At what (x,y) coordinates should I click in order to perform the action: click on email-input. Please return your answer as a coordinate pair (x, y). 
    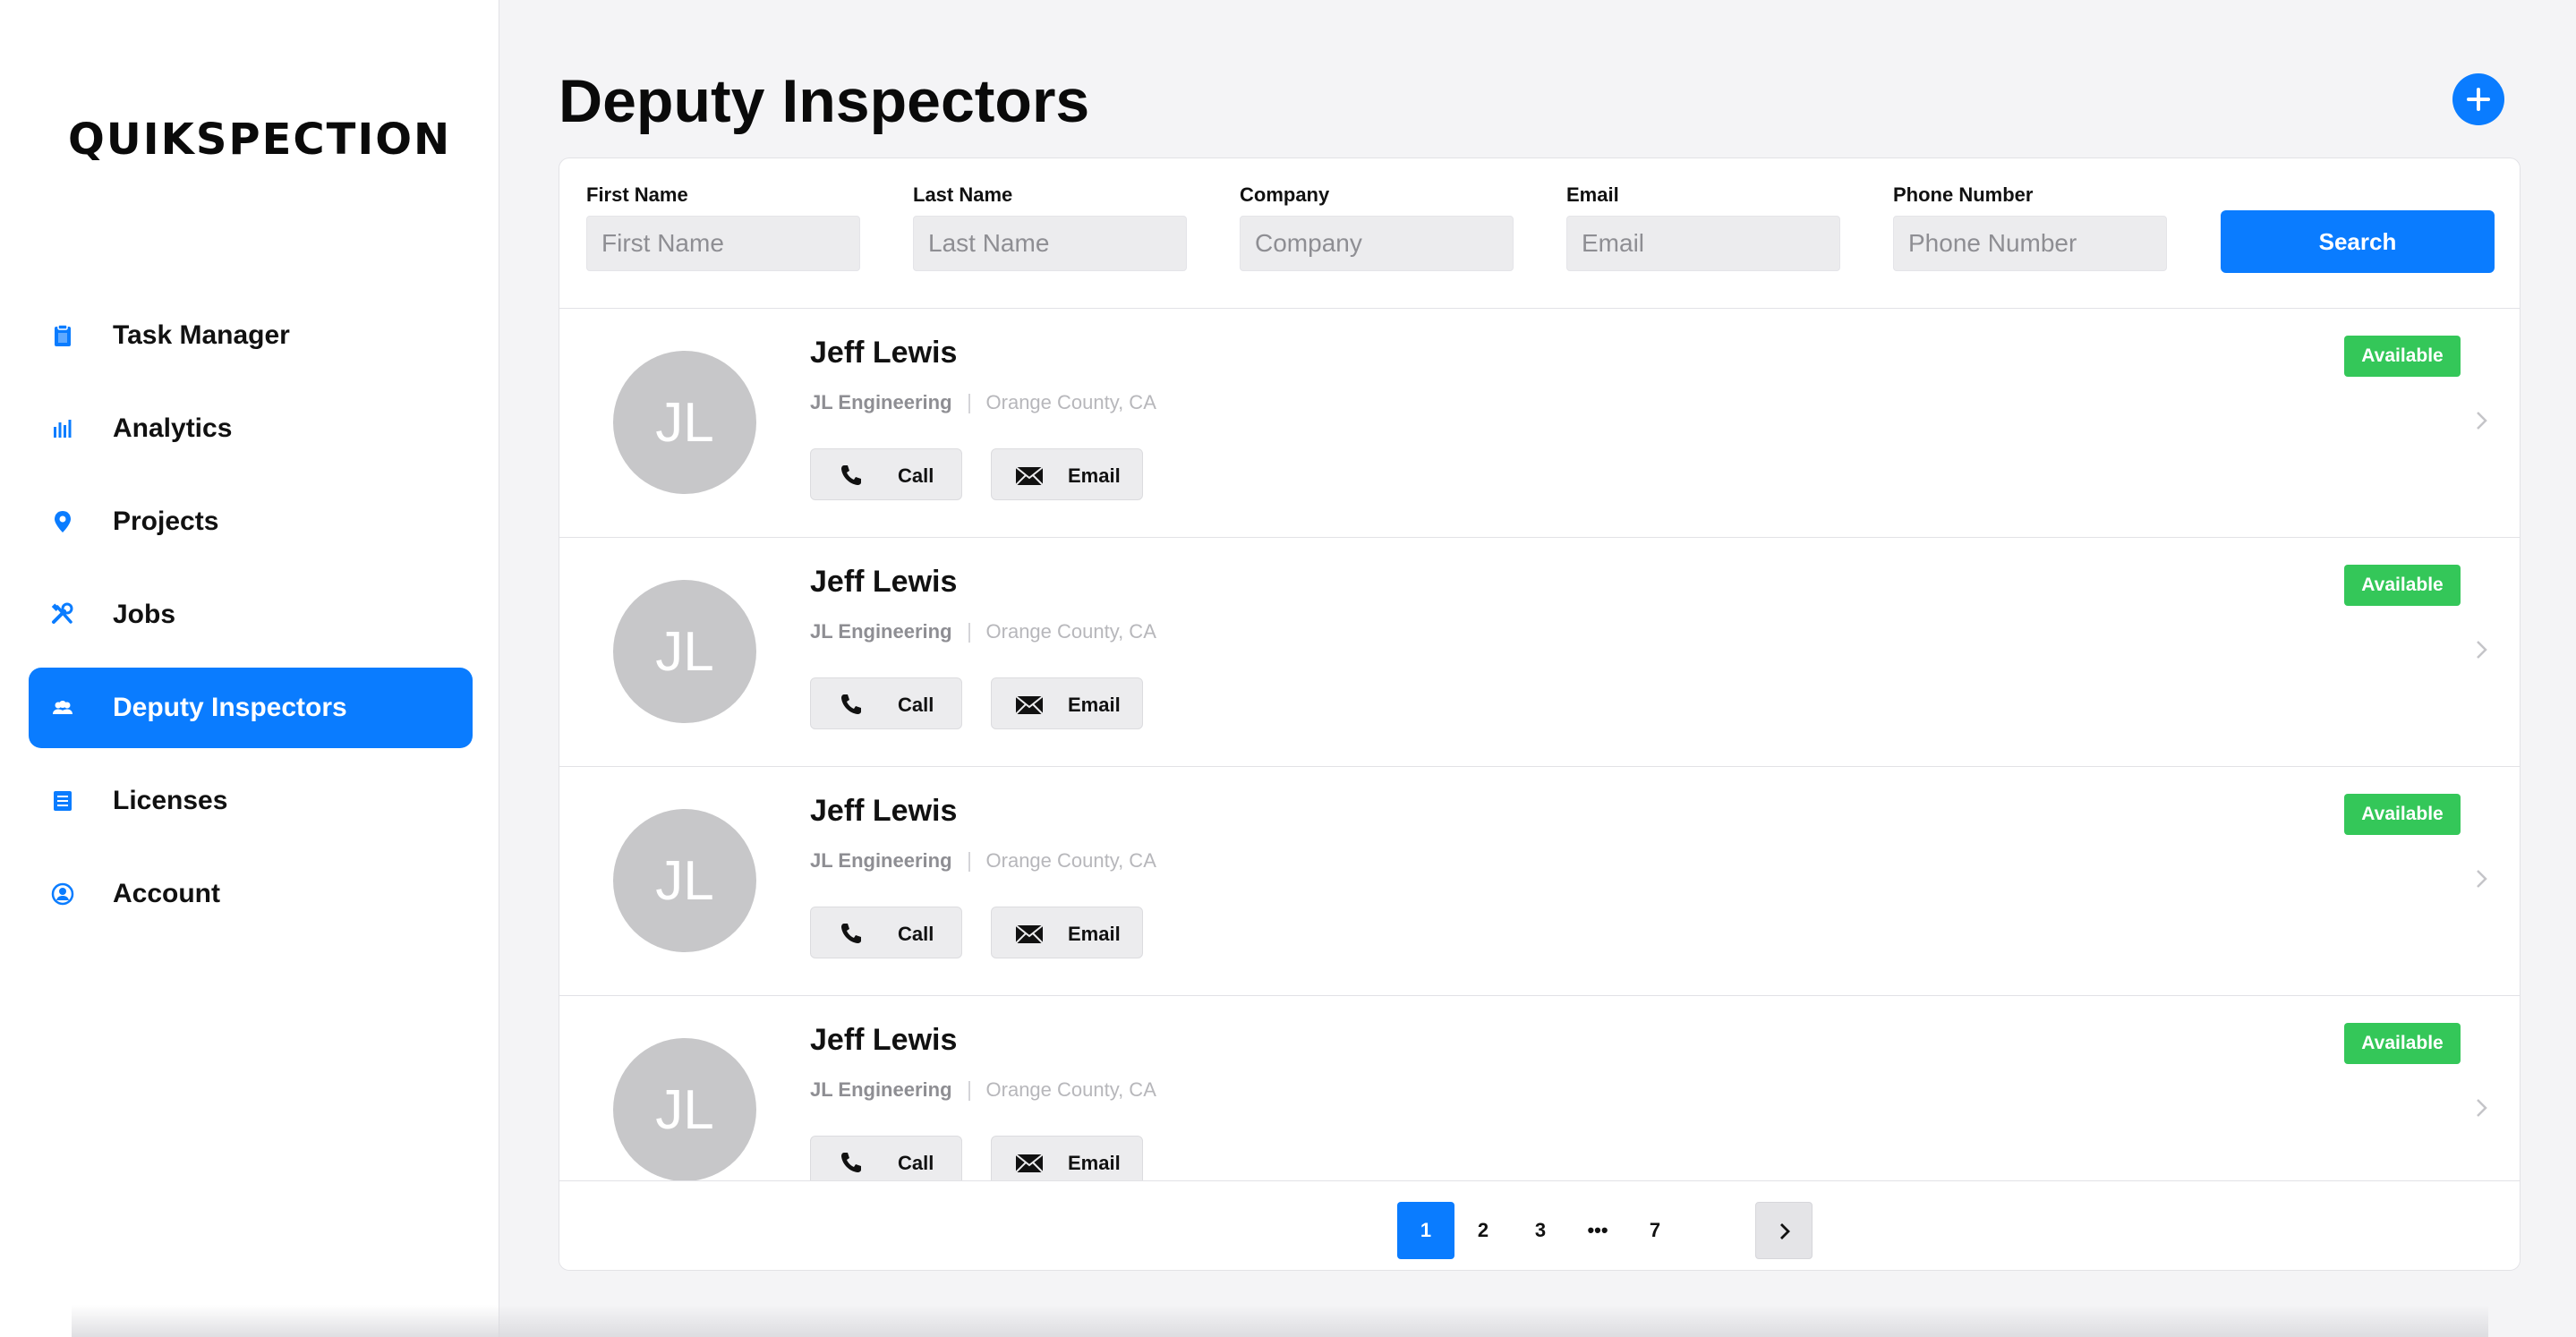
    Looking at the image, I should click on (1703, 243).